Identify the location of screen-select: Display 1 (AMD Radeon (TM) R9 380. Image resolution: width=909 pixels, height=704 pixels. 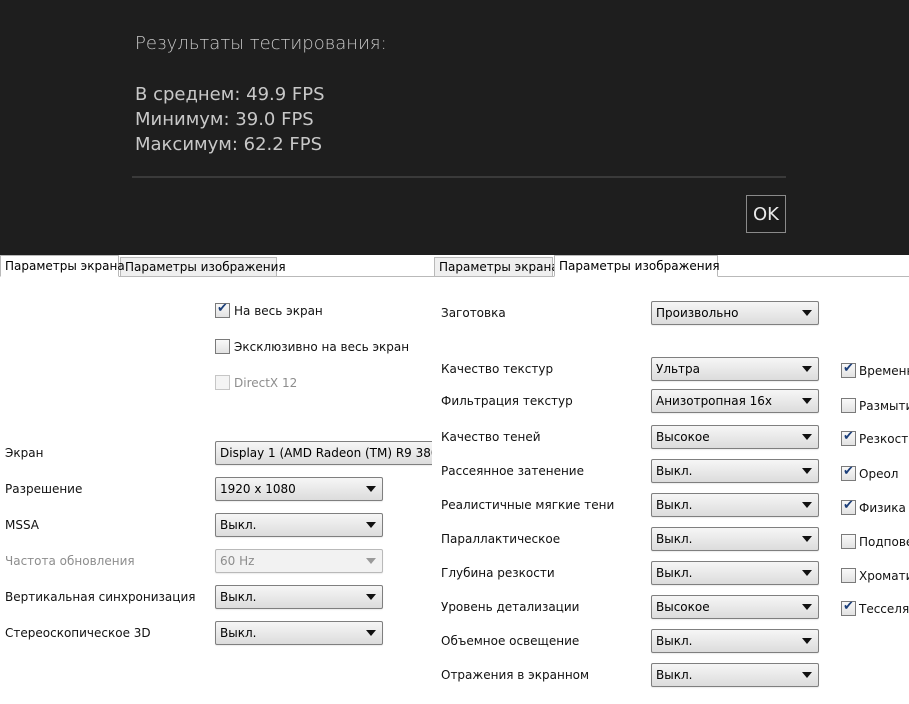
(323, 453).